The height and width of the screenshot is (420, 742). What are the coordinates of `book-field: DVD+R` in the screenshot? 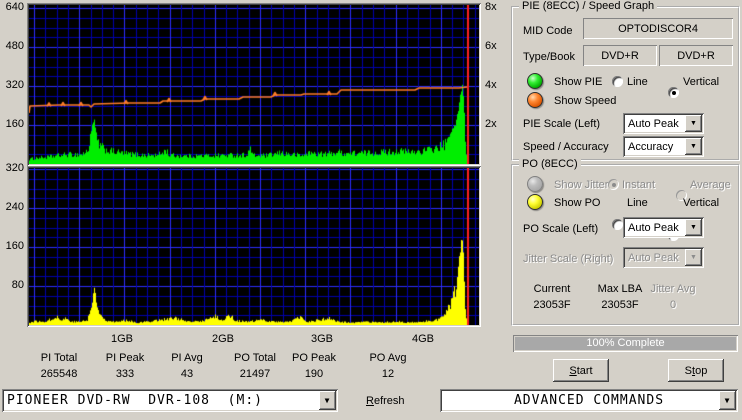 It's located at (696, 55).